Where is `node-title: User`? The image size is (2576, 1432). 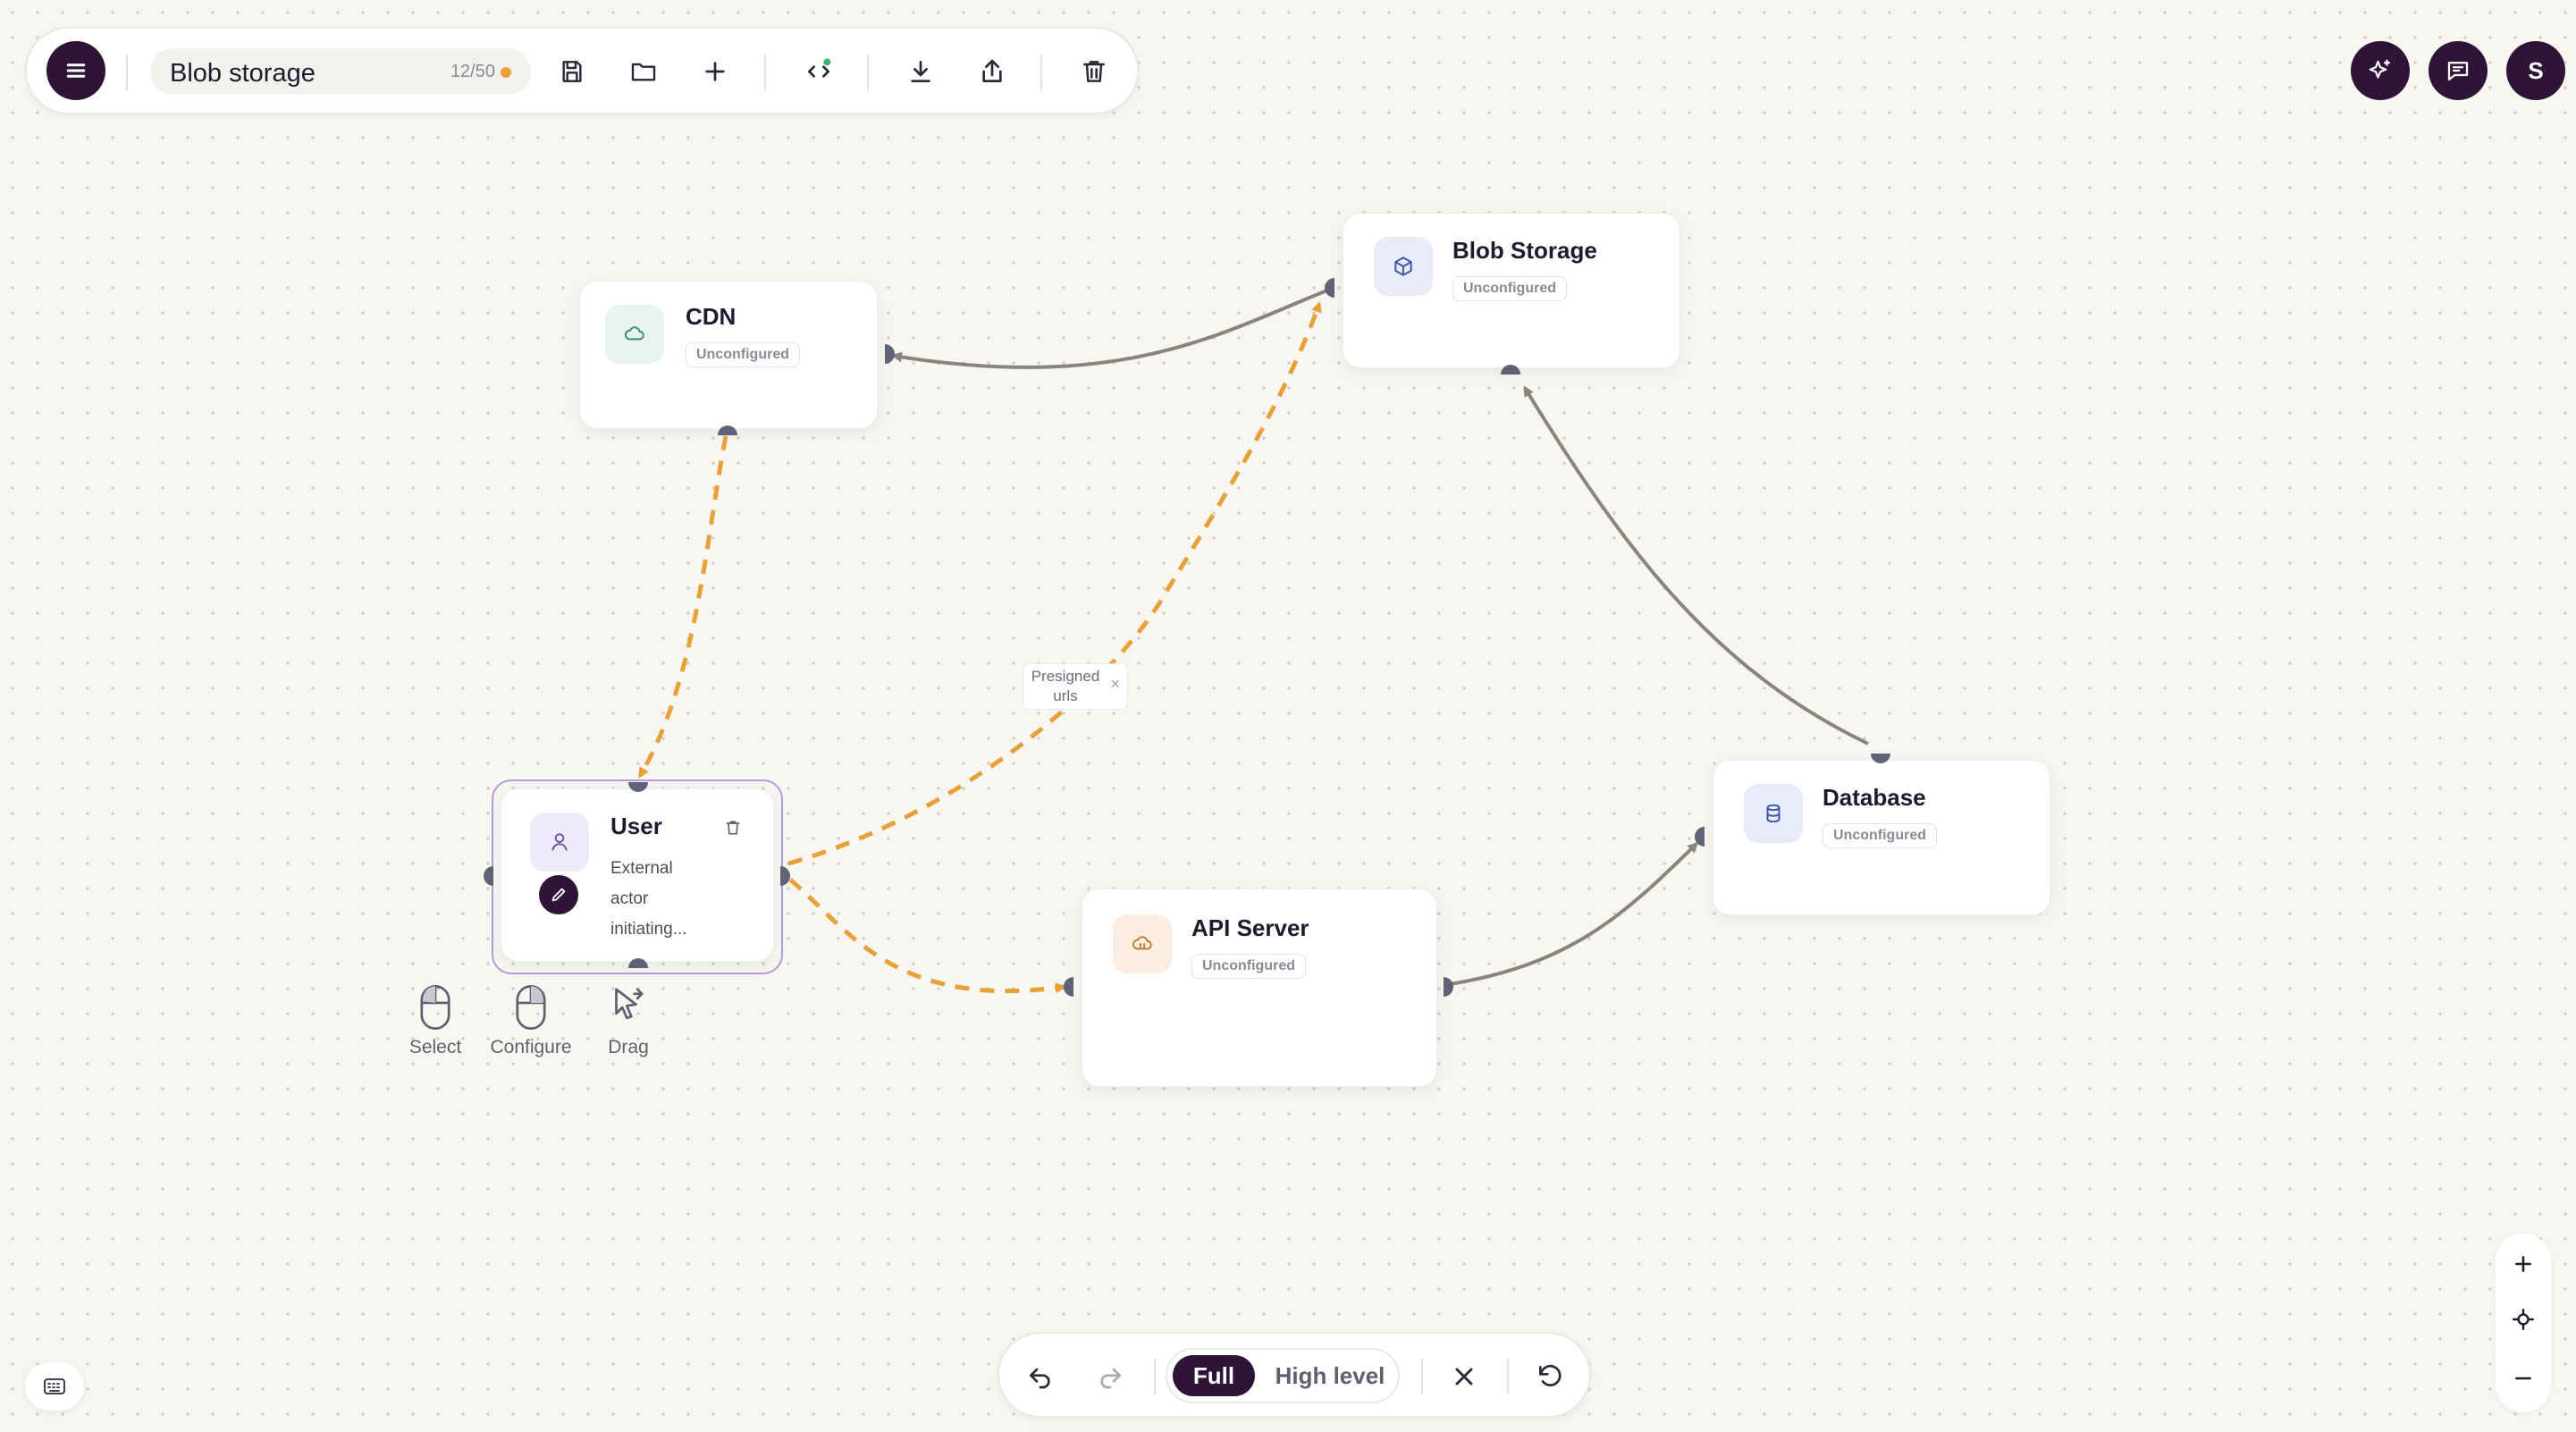 node-title: User is located at coordinates (636, 826).